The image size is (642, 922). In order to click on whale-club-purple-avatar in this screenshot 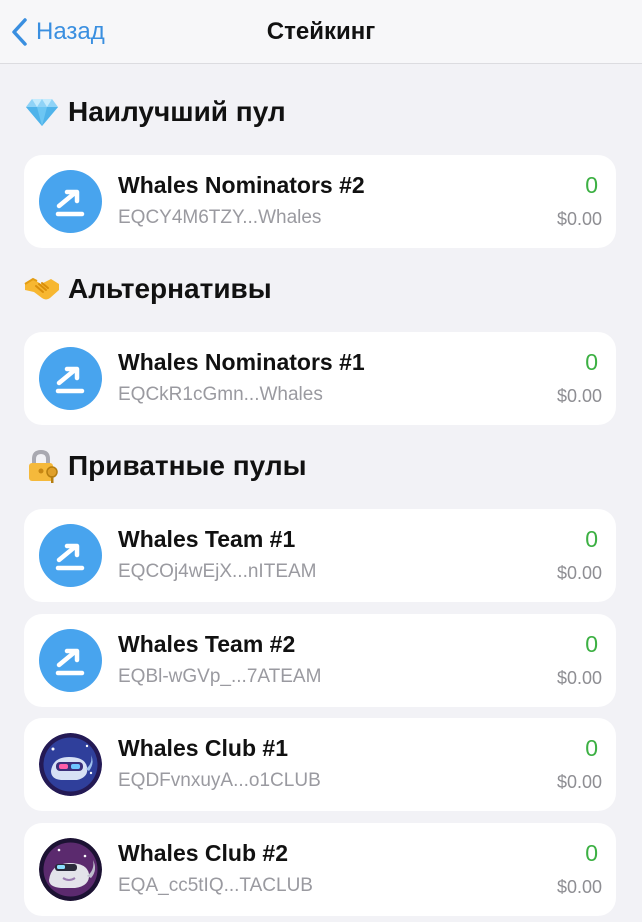, I will do `click(70, 869)`.